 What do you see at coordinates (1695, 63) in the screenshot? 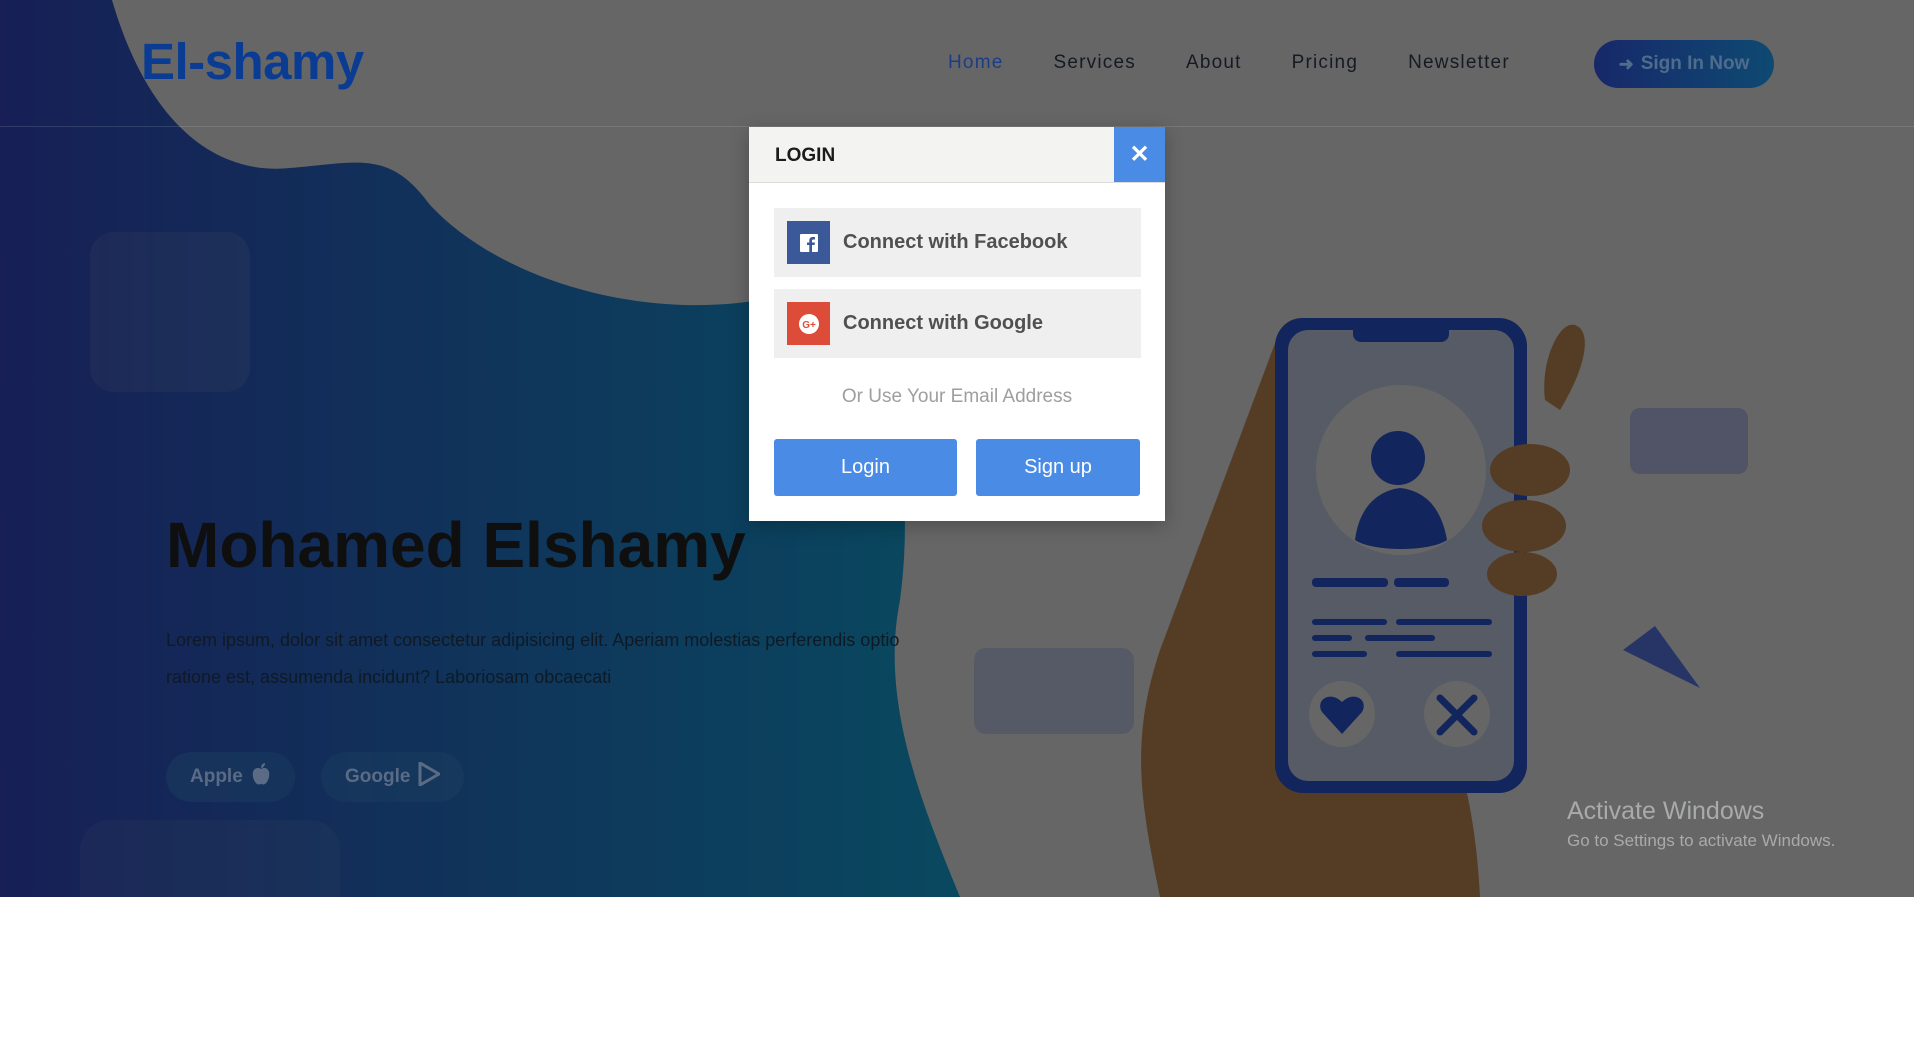
I see `sign-in-label: Sign In Now` at bounding box center [1695, 63].